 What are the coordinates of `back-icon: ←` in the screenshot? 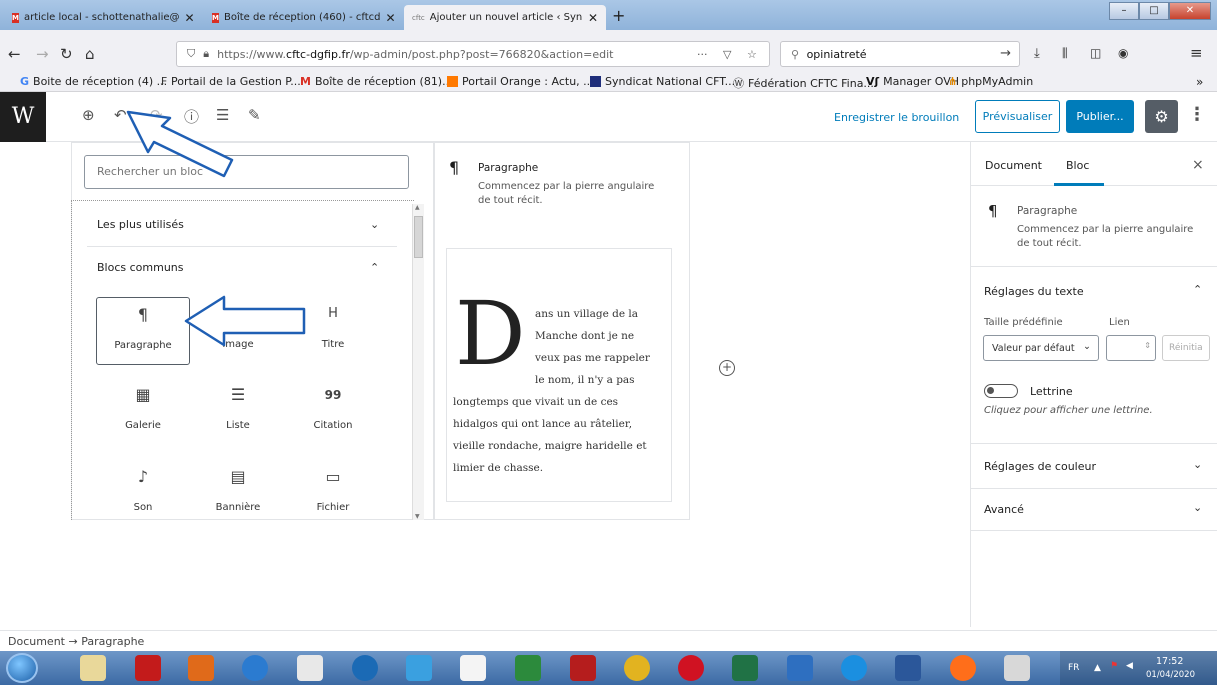 It's located at (14, 54).